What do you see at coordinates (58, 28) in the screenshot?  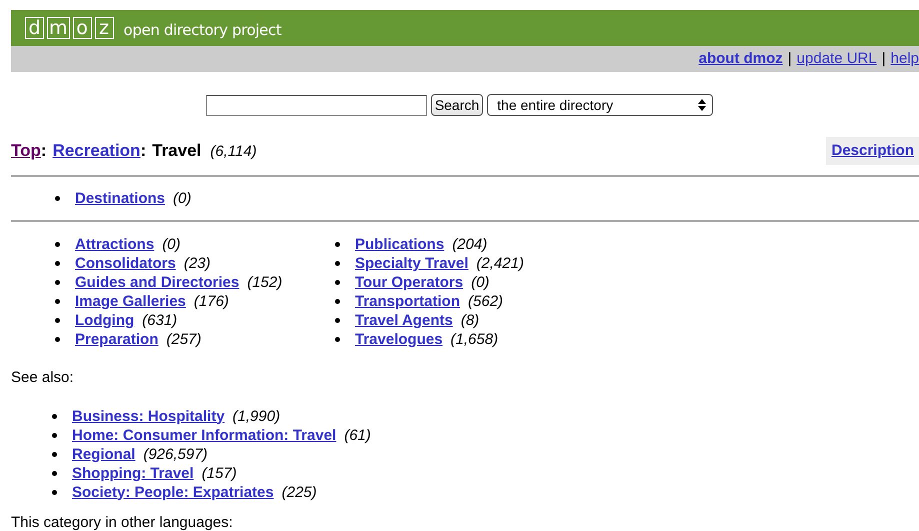 I see `logo-letter: m` at bounding box center [58, 28].